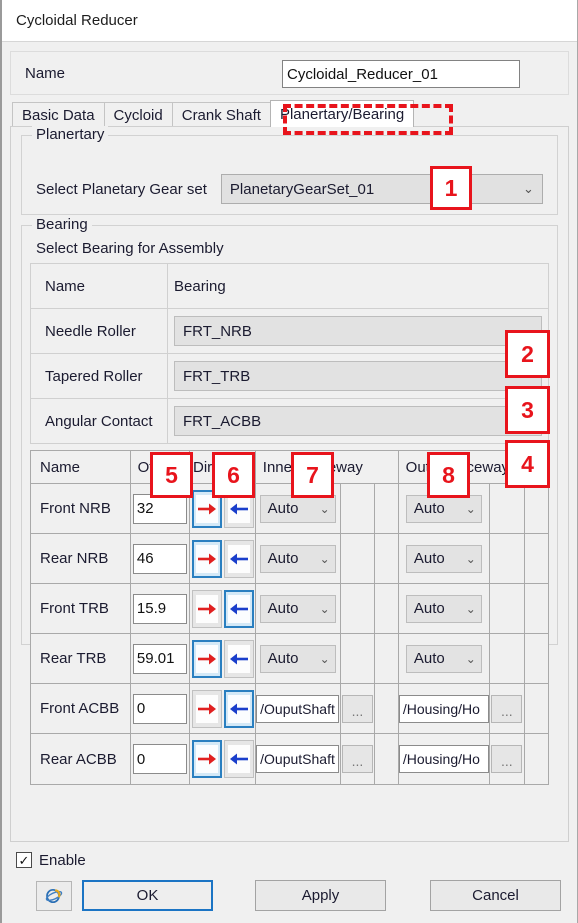 This screenshot has height=923, width=578. What do you see at coordinates (54, 895) in the screenshot?
I see `globe-icon-button` at bounding box center [54, 895].